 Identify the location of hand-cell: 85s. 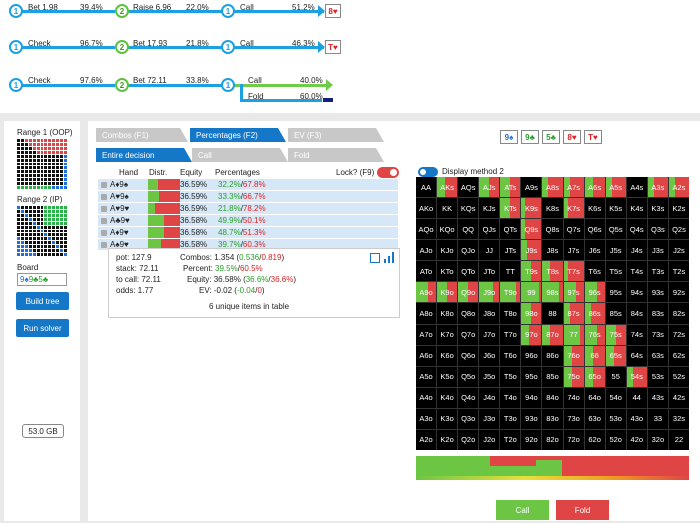
(615, 313).